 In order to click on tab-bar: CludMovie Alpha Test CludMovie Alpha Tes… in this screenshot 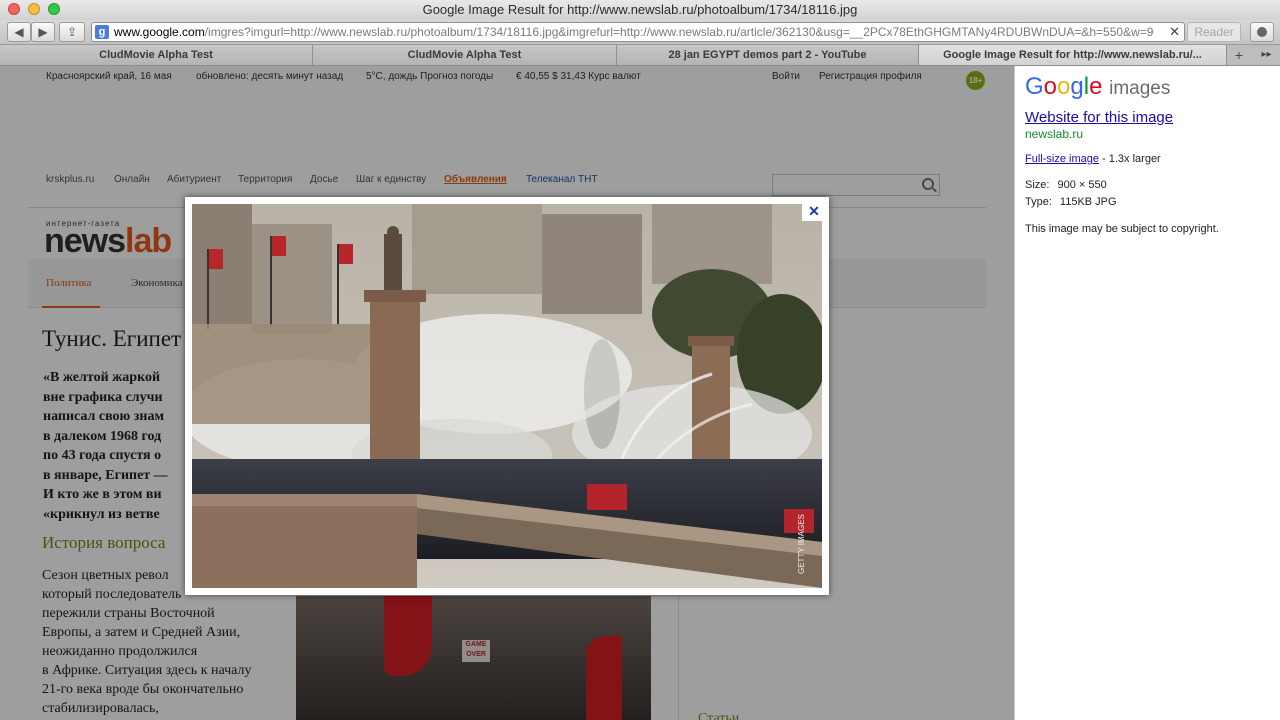, I will do `click(640, 55)`.